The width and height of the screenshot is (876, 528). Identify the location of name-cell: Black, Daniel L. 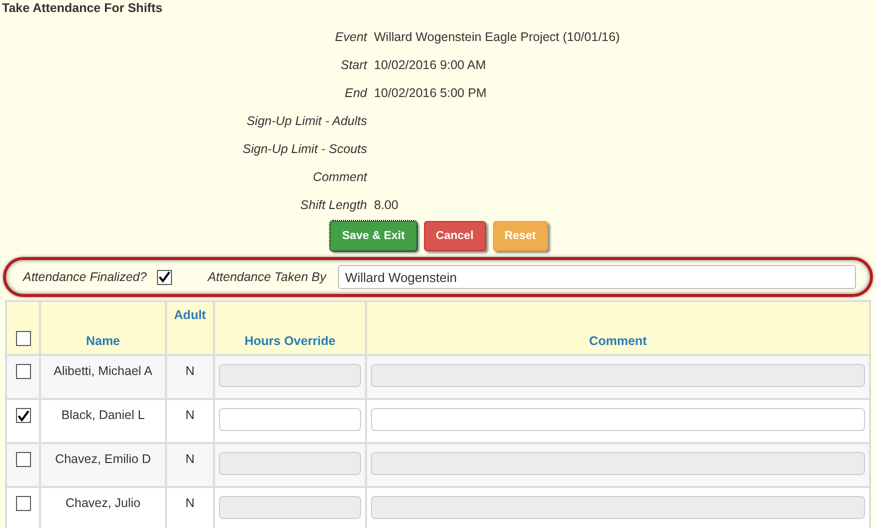
(103, 421).